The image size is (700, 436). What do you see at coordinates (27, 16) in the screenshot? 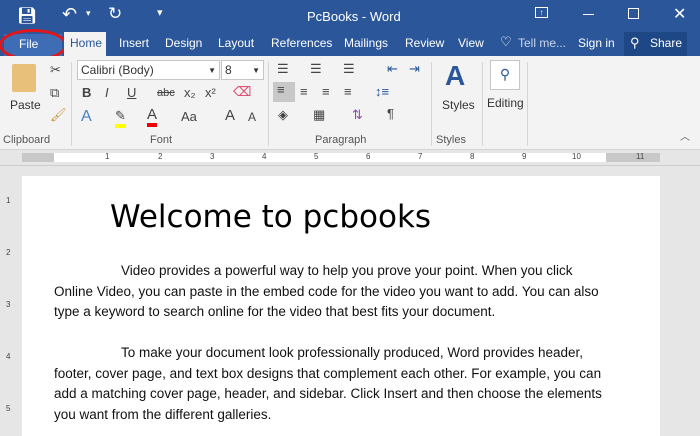
I see `save-icon: 💾︎` at bounding box center [27, 16].